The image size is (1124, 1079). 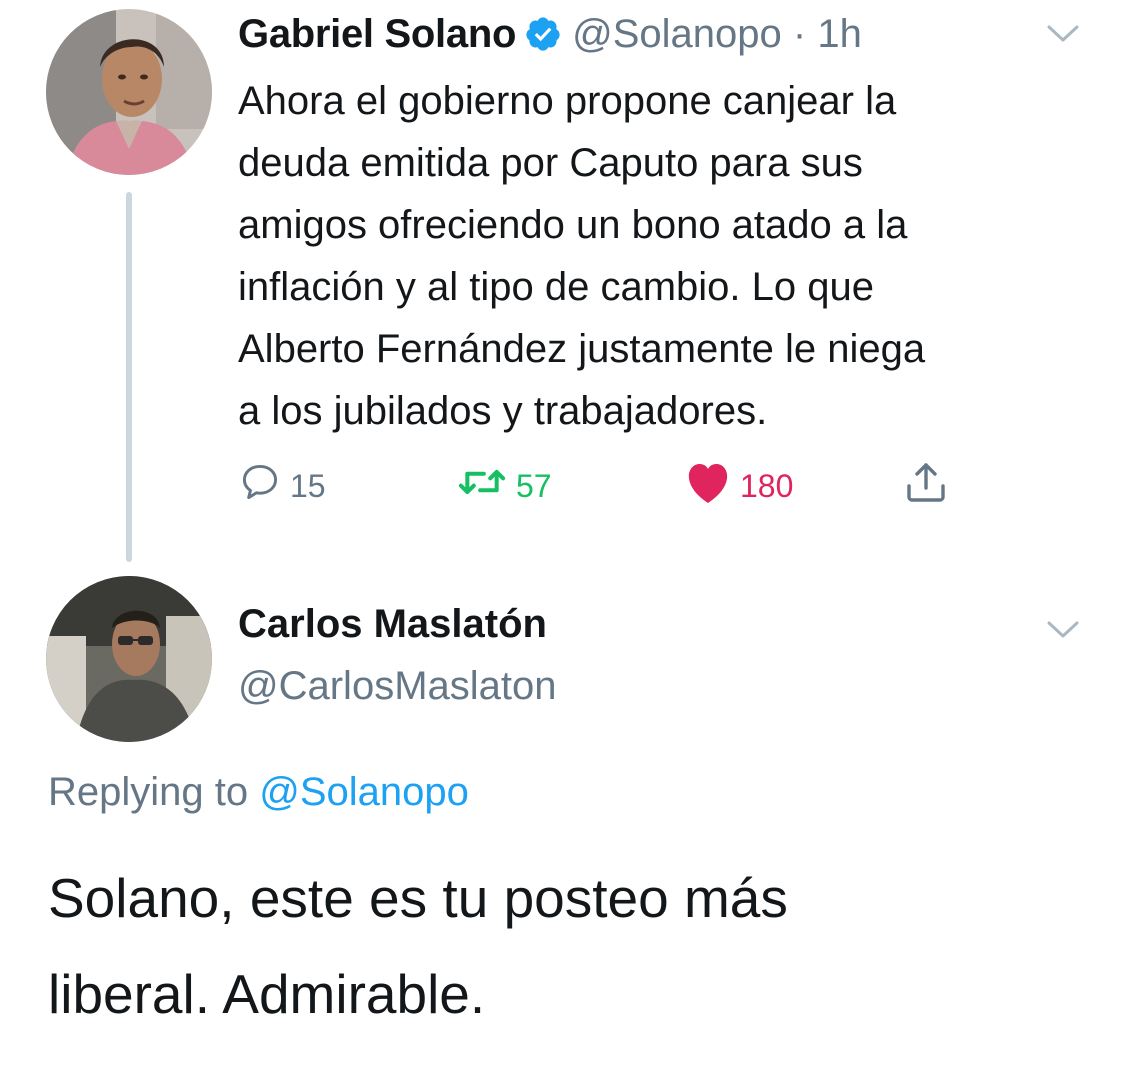 I want to click on tweet-menu-chevron-down-icon, so click(x=1063, y=34).